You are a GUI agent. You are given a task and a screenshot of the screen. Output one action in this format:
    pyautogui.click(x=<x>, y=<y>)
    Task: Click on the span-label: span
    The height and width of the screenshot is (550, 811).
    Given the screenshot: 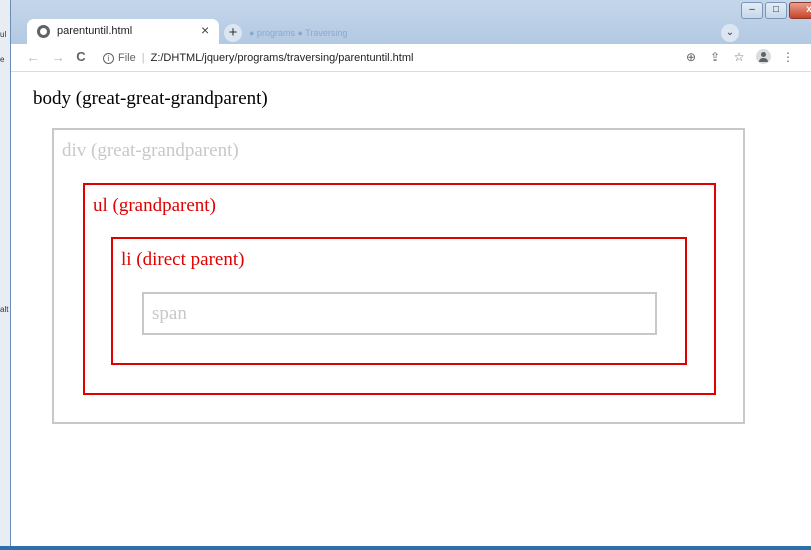 What is the action you would take?
    pyautogui.click(x=169, y=313)
    